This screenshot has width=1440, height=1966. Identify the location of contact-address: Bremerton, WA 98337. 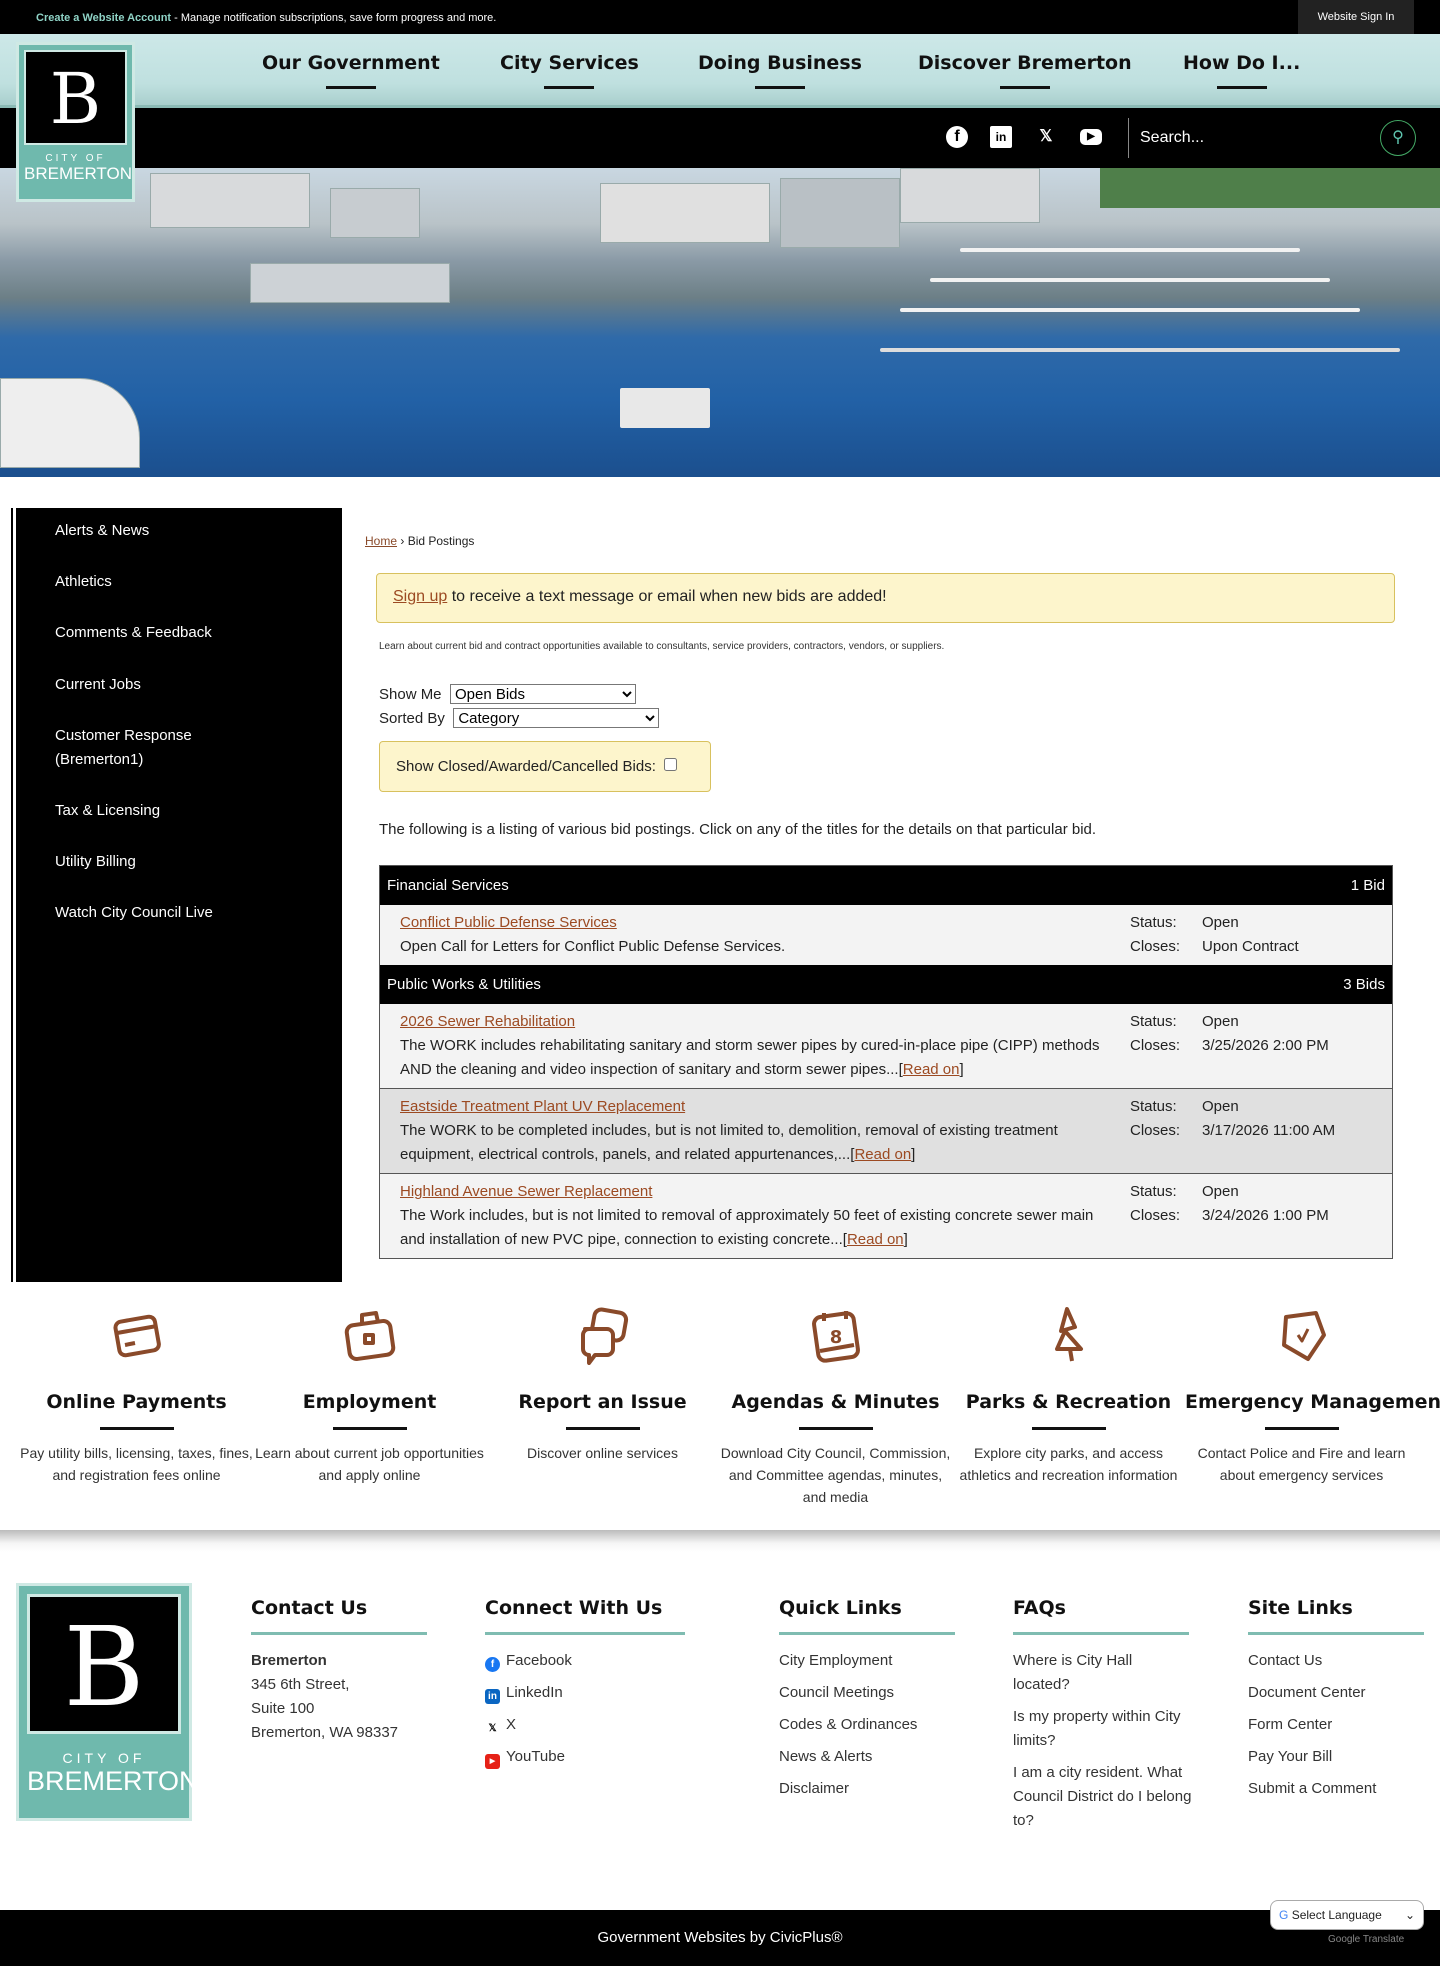
(325, 1732).